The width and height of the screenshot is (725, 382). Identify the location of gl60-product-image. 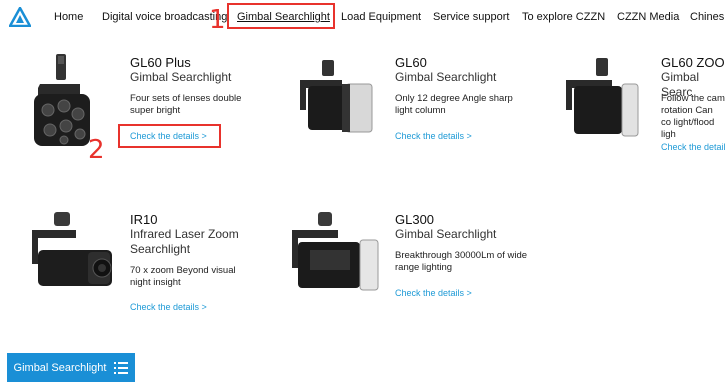
(333, 97).